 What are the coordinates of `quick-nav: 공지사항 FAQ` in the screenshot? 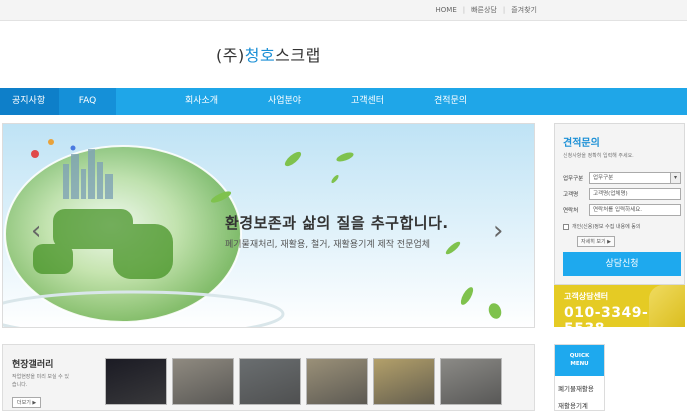 It's located at (58, 101).